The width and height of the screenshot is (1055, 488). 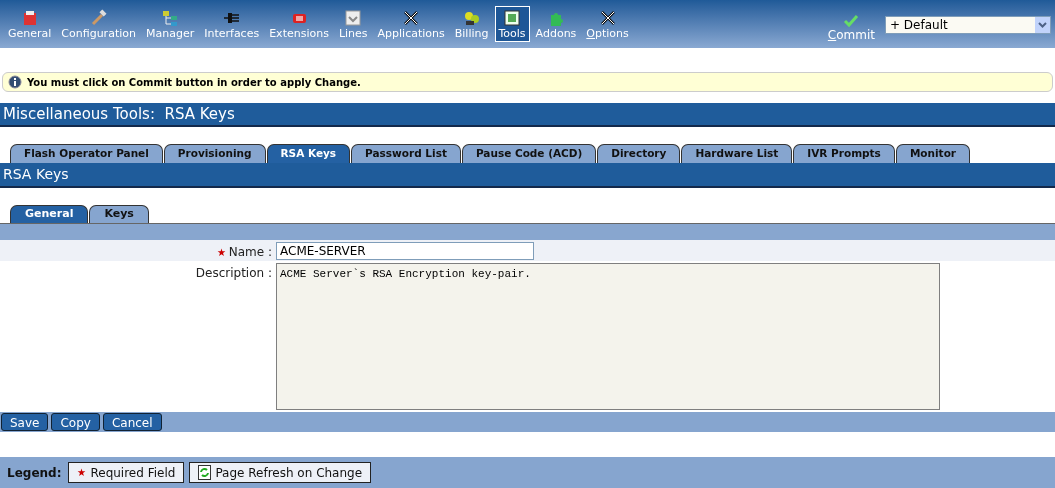 What do you see at coordinates (527, 175) in the screenshot?
I see `section-title: RSA Keys` at bounding box center [527, 175].